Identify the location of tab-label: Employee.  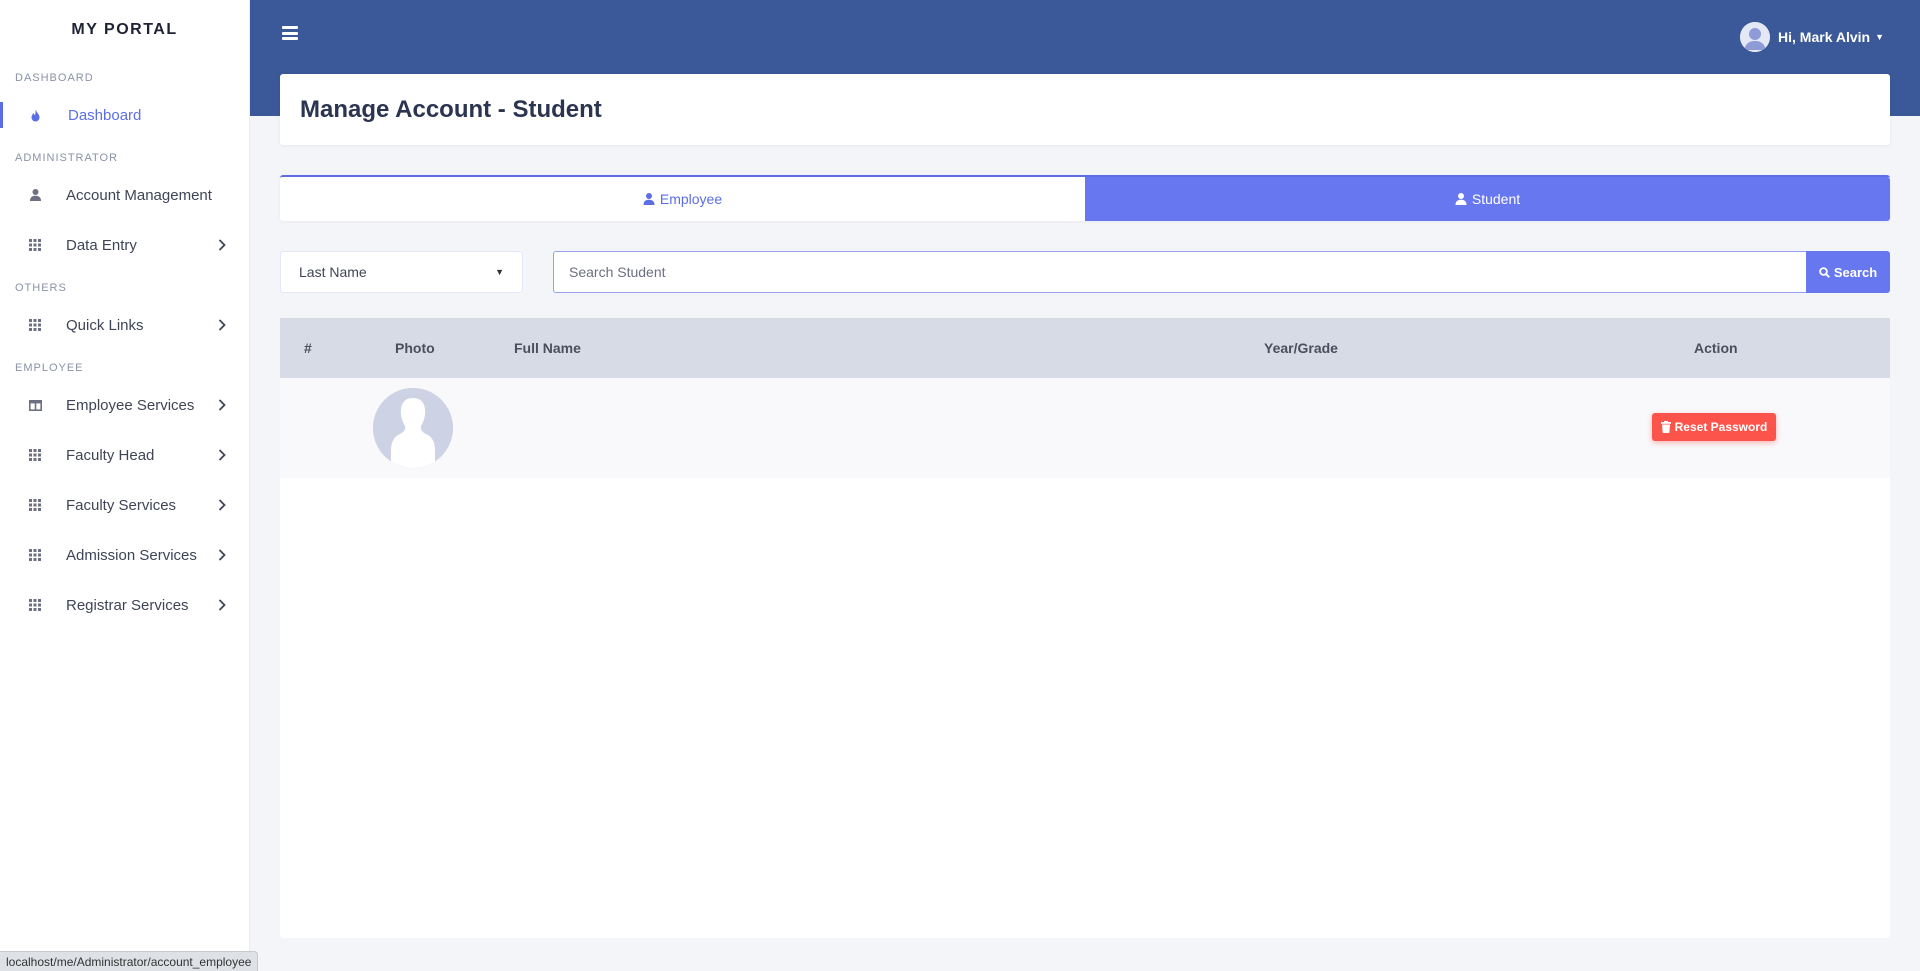
(691, 199).